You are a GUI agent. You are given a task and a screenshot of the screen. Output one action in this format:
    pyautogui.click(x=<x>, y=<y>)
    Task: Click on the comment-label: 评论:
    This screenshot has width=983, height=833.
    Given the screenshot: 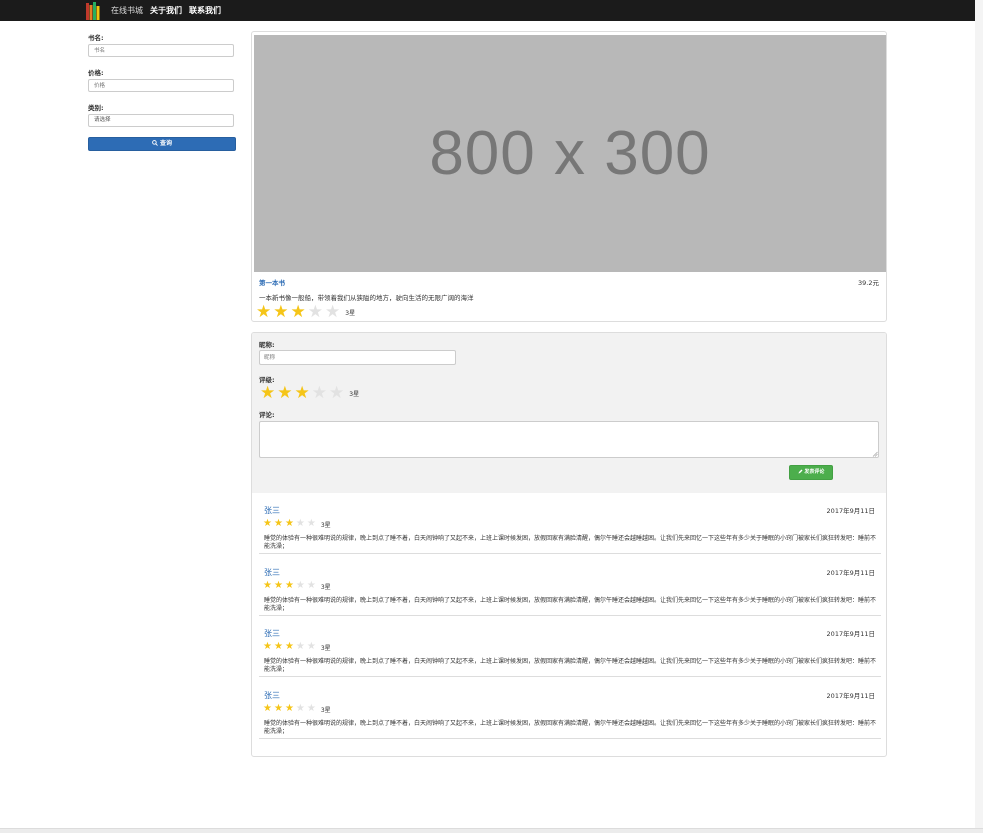 What is the action you would take?
    pyautogui.click(x=267, y=415)
    